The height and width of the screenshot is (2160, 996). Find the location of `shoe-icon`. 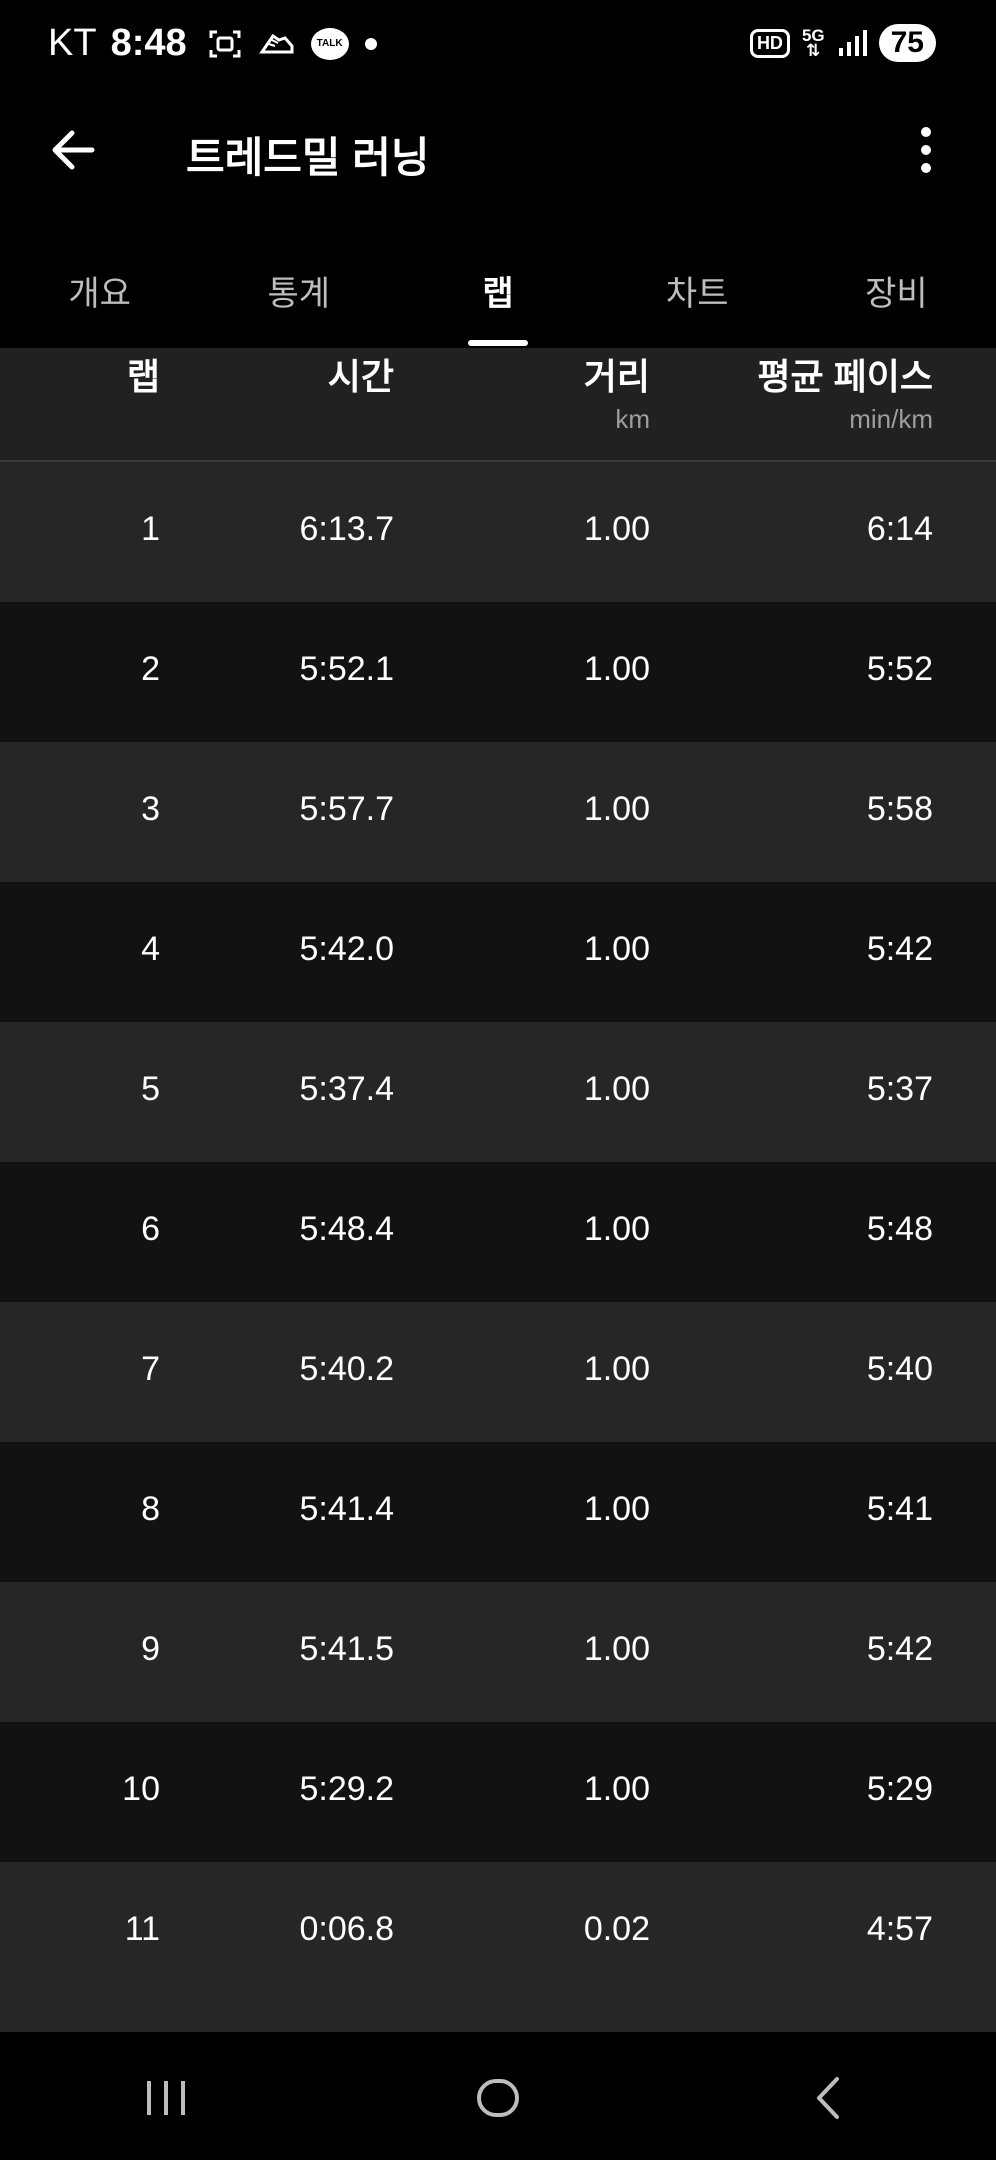

shoe-icon is located at coordinates (276, 43).